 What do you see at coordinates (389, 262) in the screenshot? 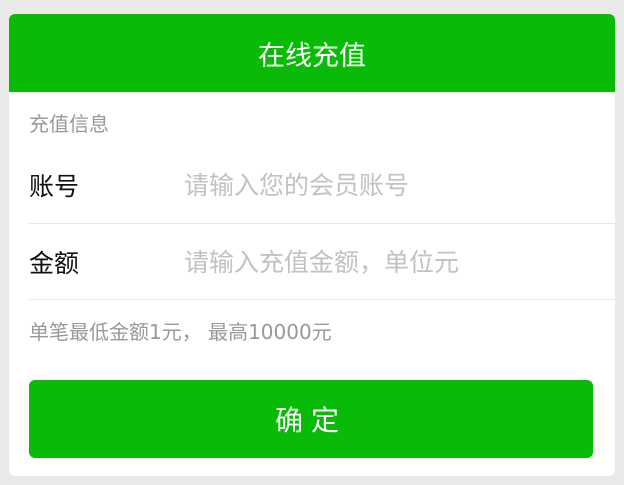
I see `amount-input` at bounding box center [389, 262].